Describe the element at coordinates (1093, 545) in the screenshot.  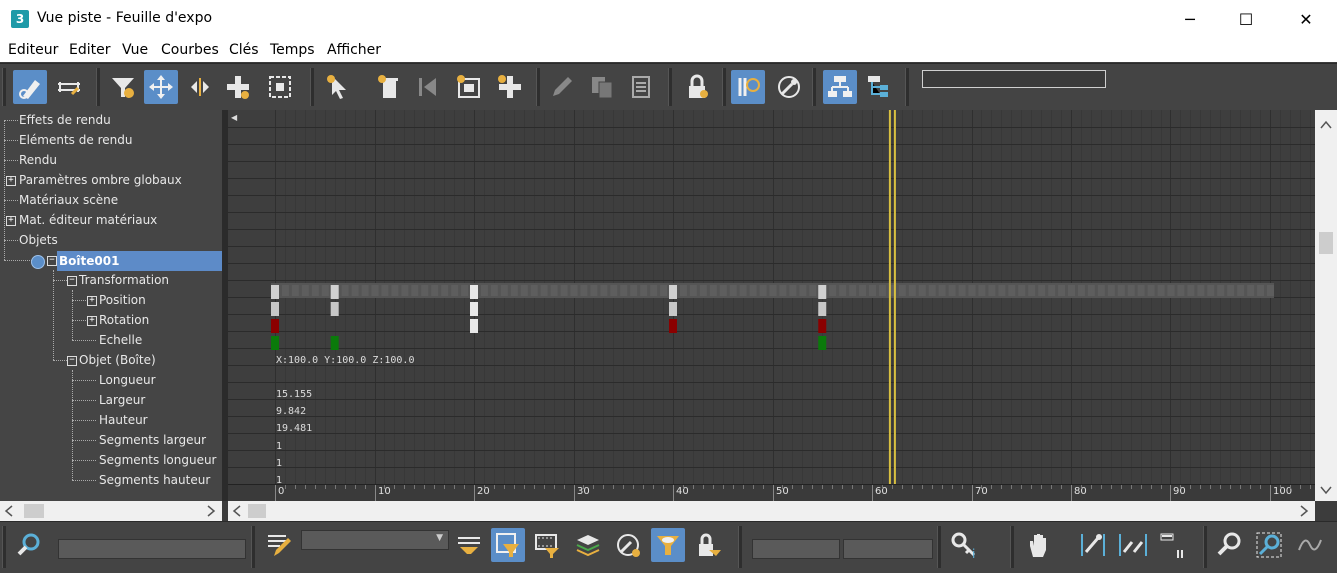
I see `frame-horizontal-icon` at that location.